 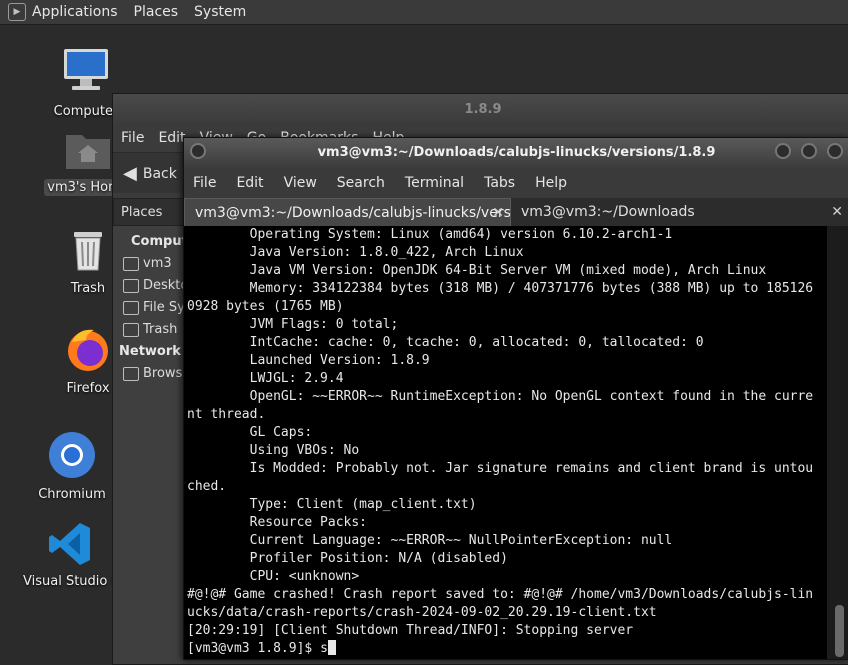 What do you see at coordinates (332, 504) in the screenshot?
I see `terminal-line: Type: Client (map_client.txt)` at bounding box center [332, 504].